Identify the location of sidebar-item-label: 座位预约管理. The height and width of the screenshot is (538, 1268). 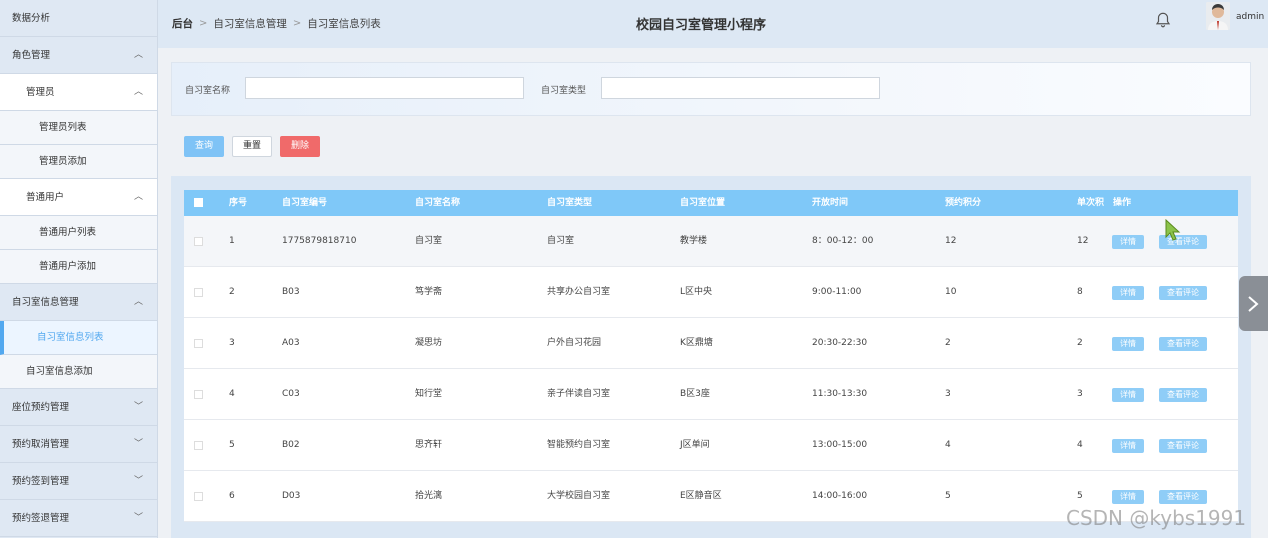
(41, 407).